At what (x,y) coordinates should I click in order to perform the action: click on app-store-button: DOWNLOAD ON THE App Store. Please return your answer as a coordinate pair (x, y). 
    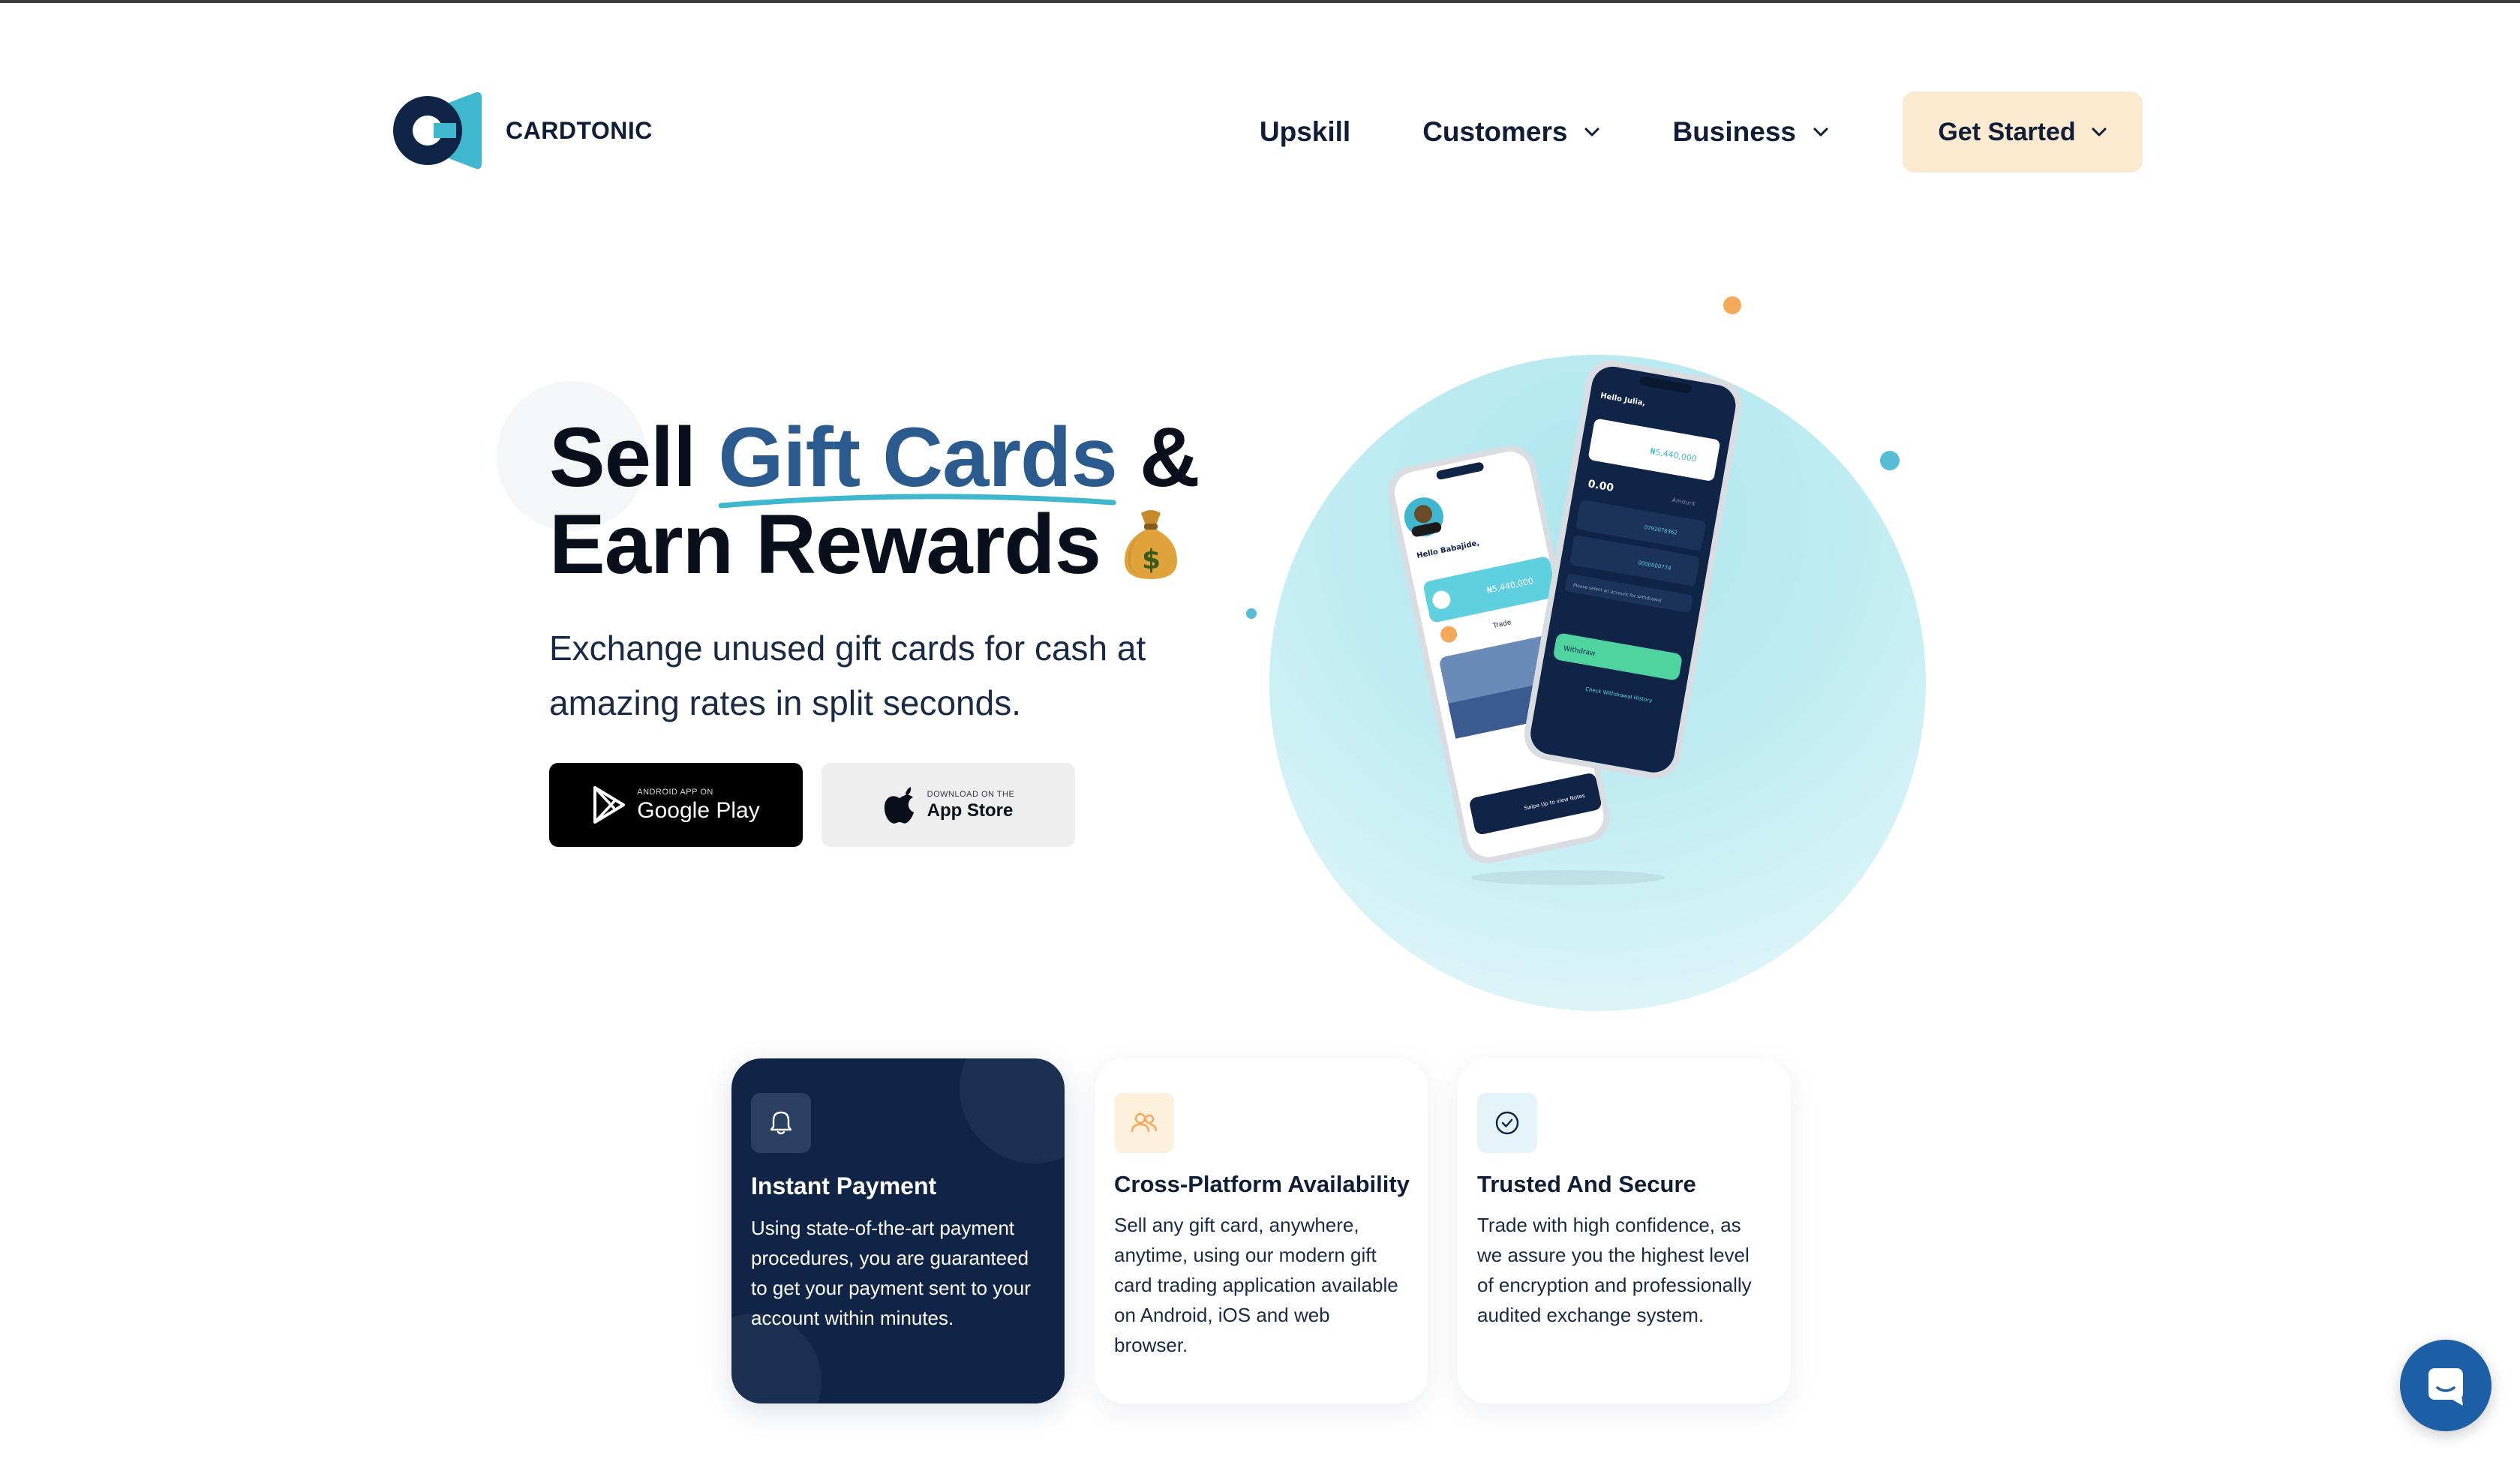
    Looking at the image, I should click on (948, 805).